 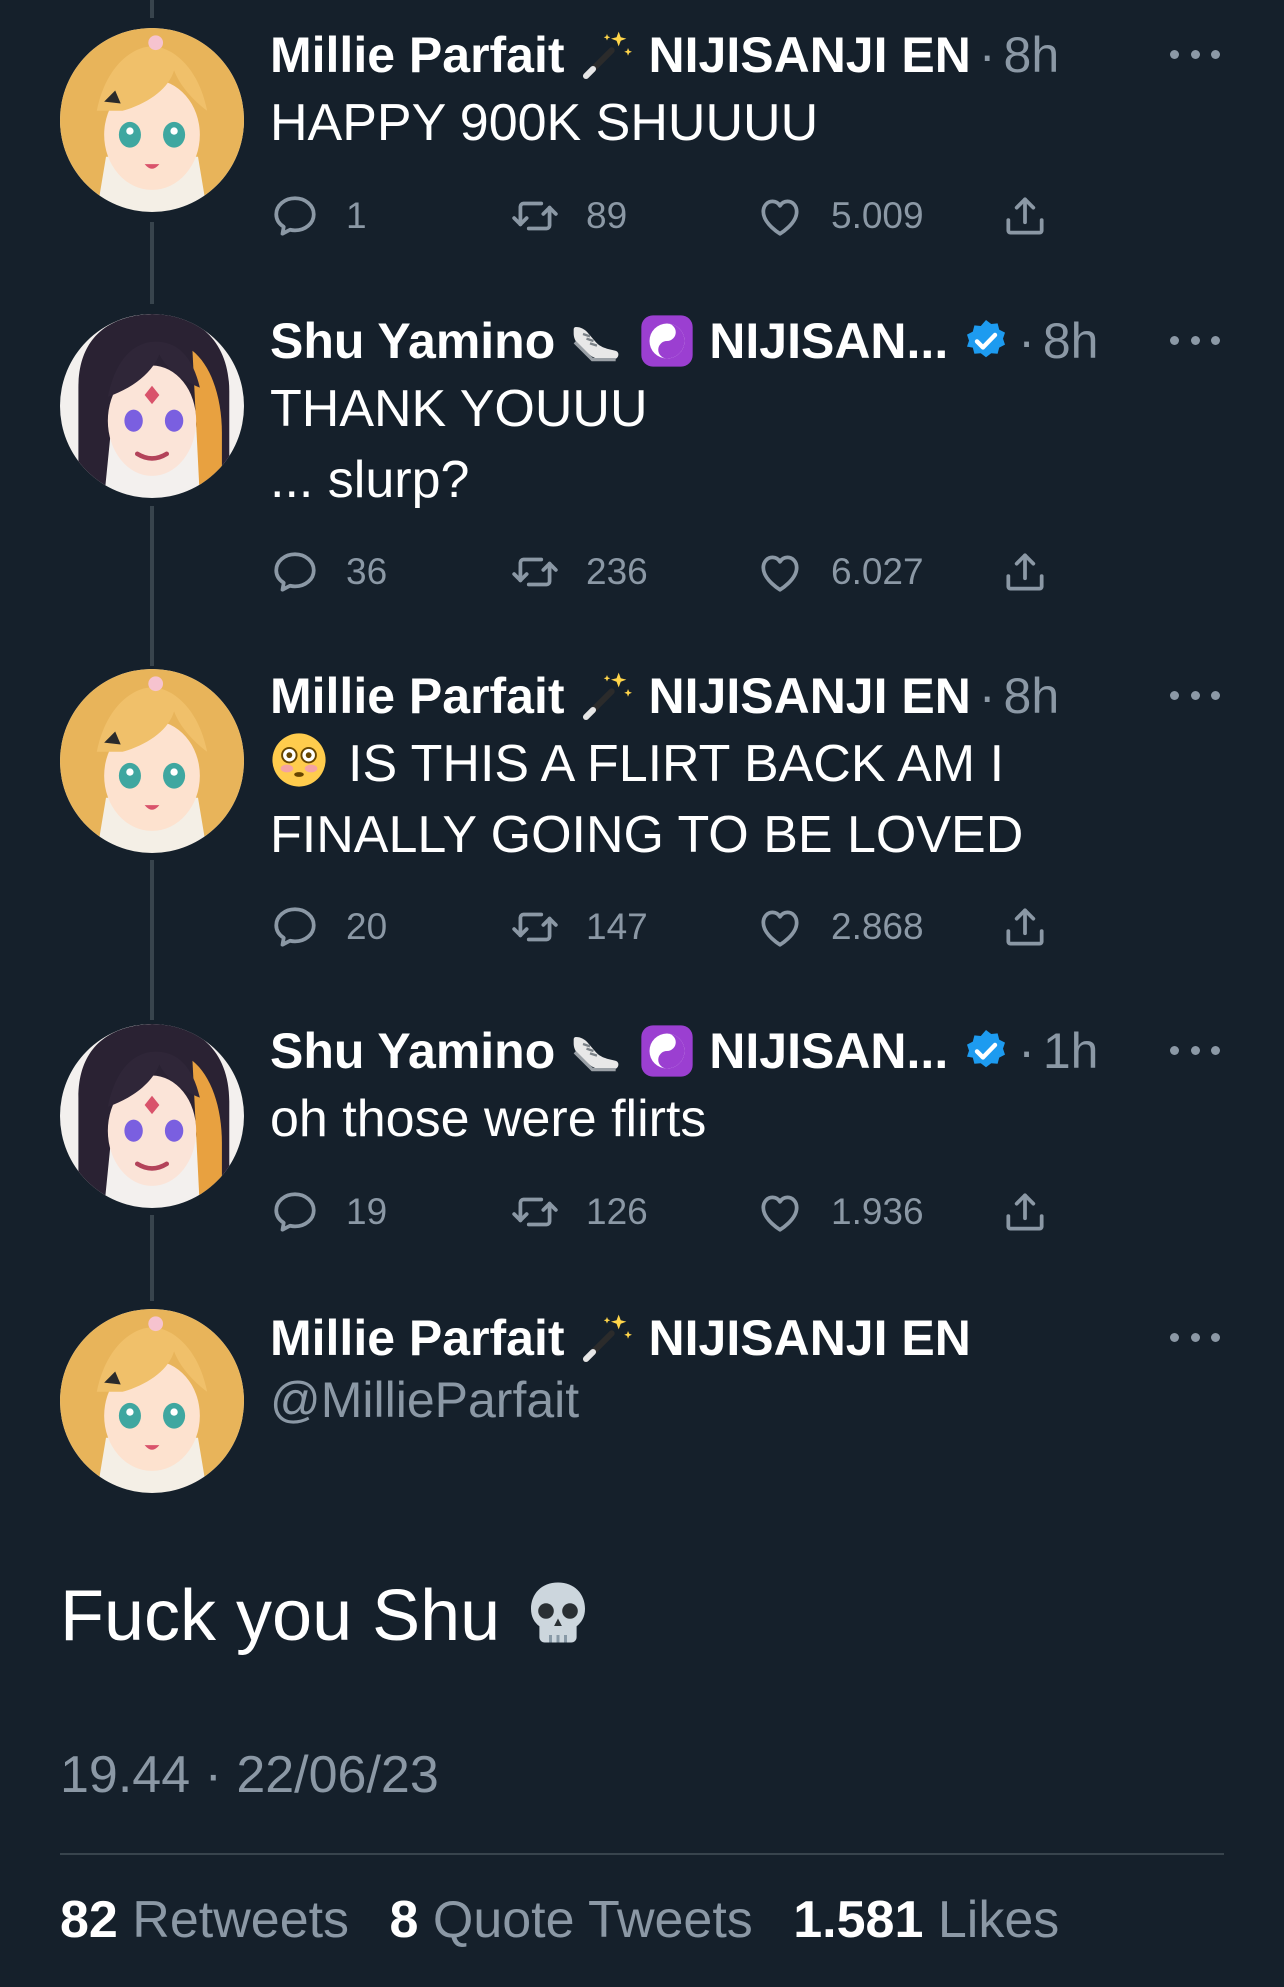 I want to click on tweet-header: Shu Yamino NIJISAN... · 1h, so click(x=684, y=1051).